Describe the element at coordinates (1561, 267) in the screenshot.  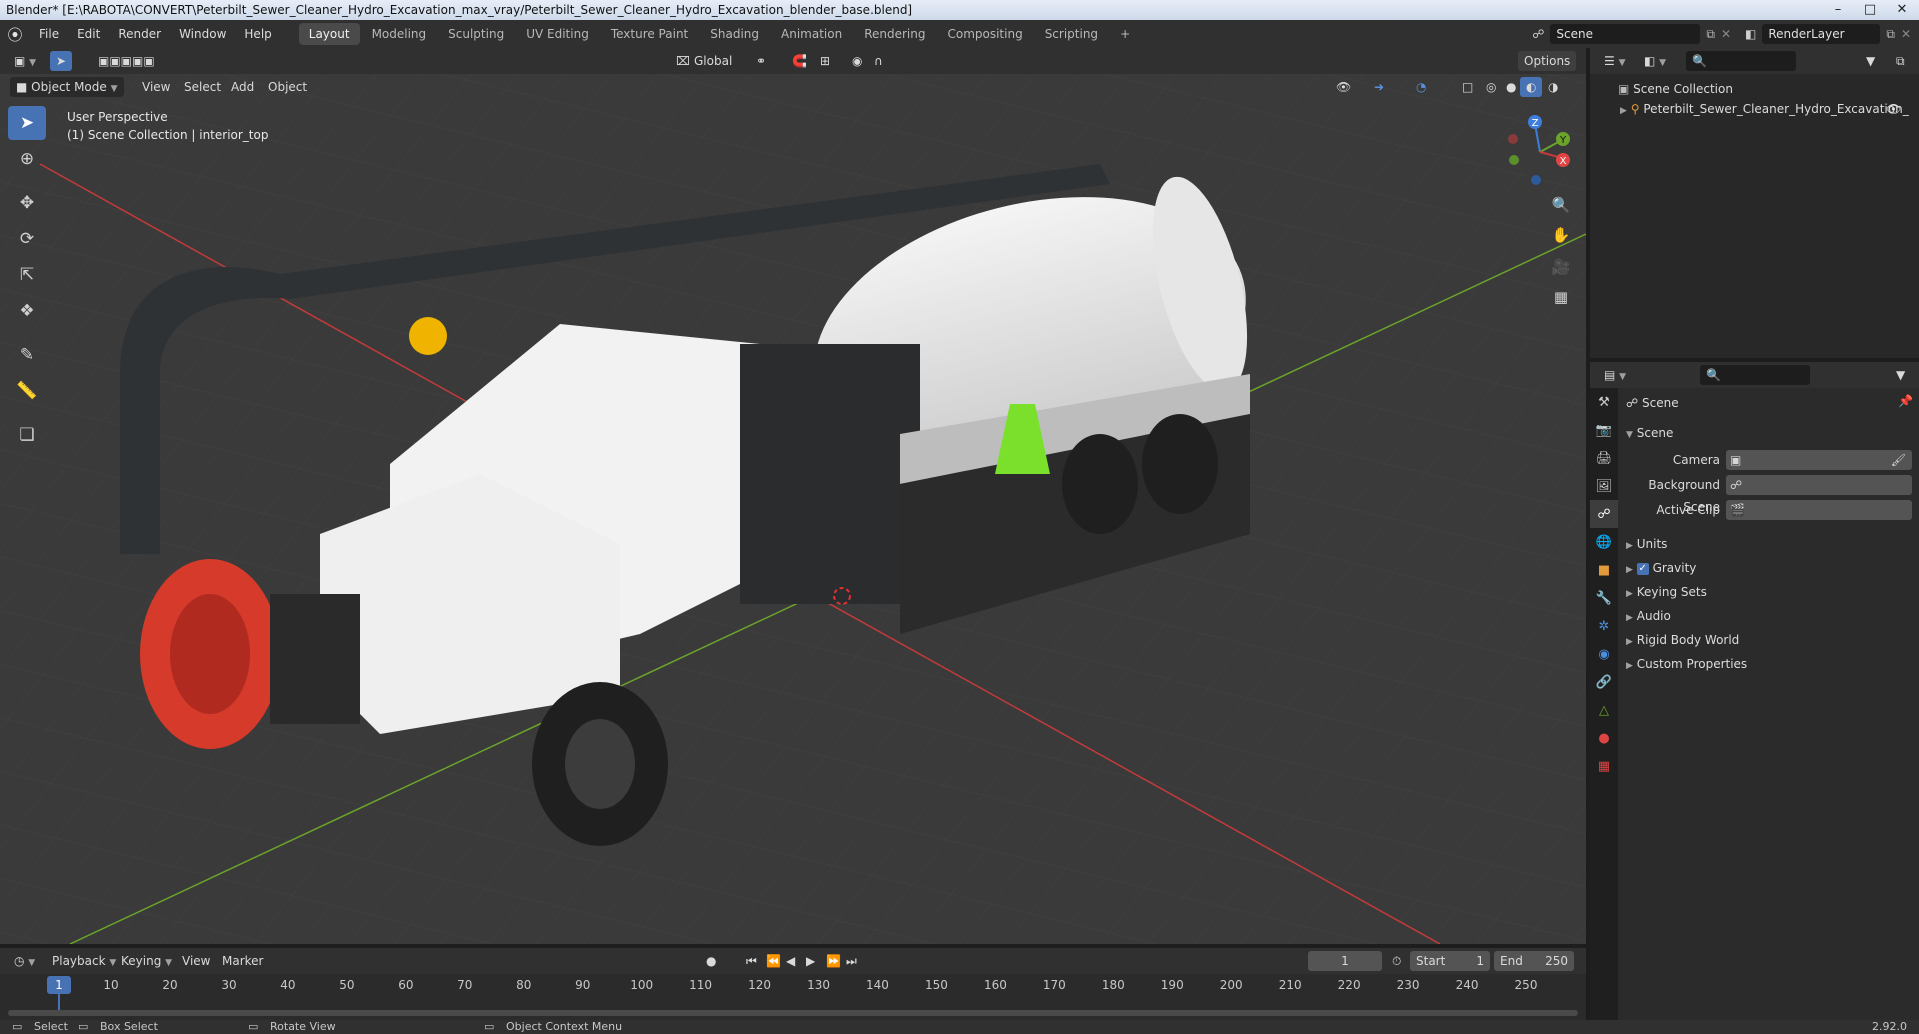
I see `camera-view-icon: 🎥` at that location.